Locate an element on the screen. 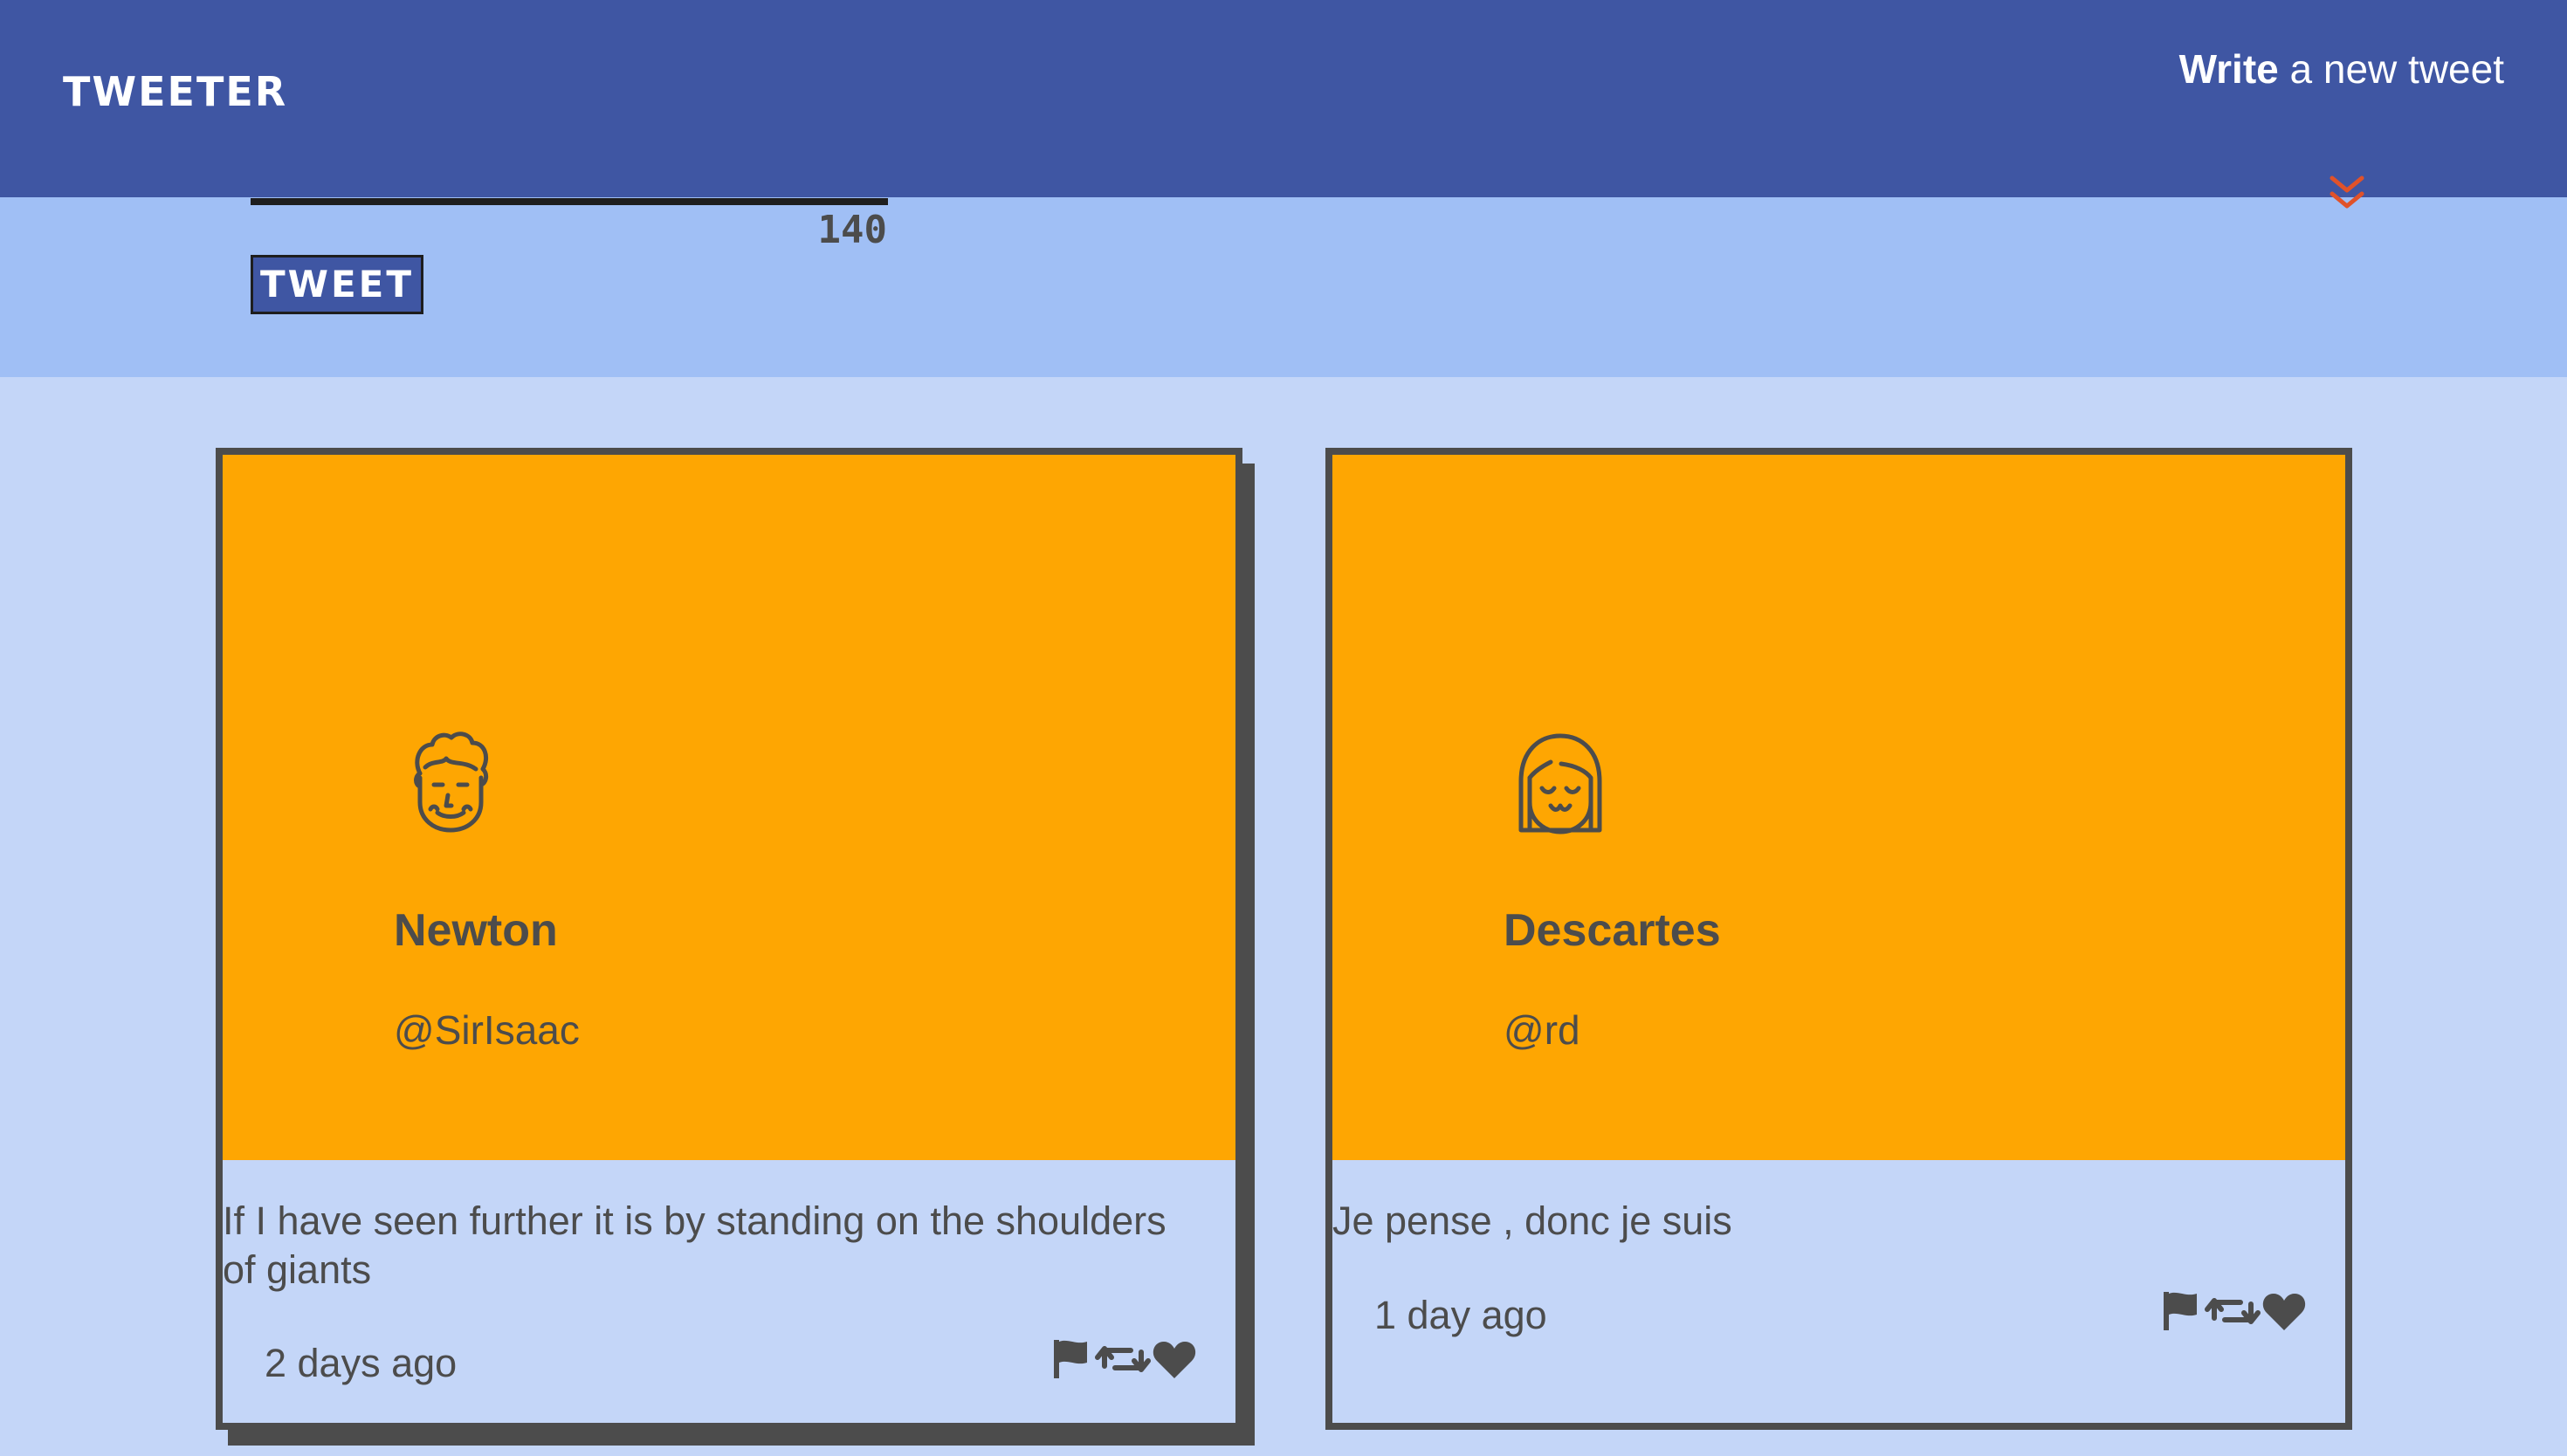 This screenshot has height=1456, width=2567. brand-logo: TWEETER is located at coordinates (175, 91).